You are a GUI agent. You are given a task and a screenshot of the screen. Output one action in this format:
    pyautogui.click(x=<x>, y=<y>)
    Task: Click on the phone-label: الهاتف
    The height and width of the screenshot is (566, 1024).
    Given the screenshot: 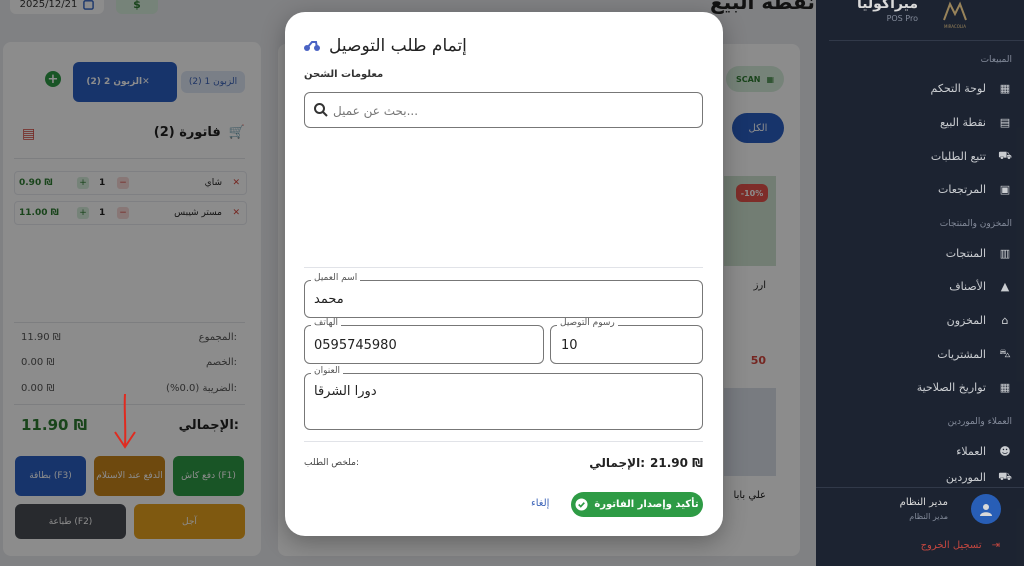 What is the action you would take?
    pyautogui.click(x=326, y=323)
    